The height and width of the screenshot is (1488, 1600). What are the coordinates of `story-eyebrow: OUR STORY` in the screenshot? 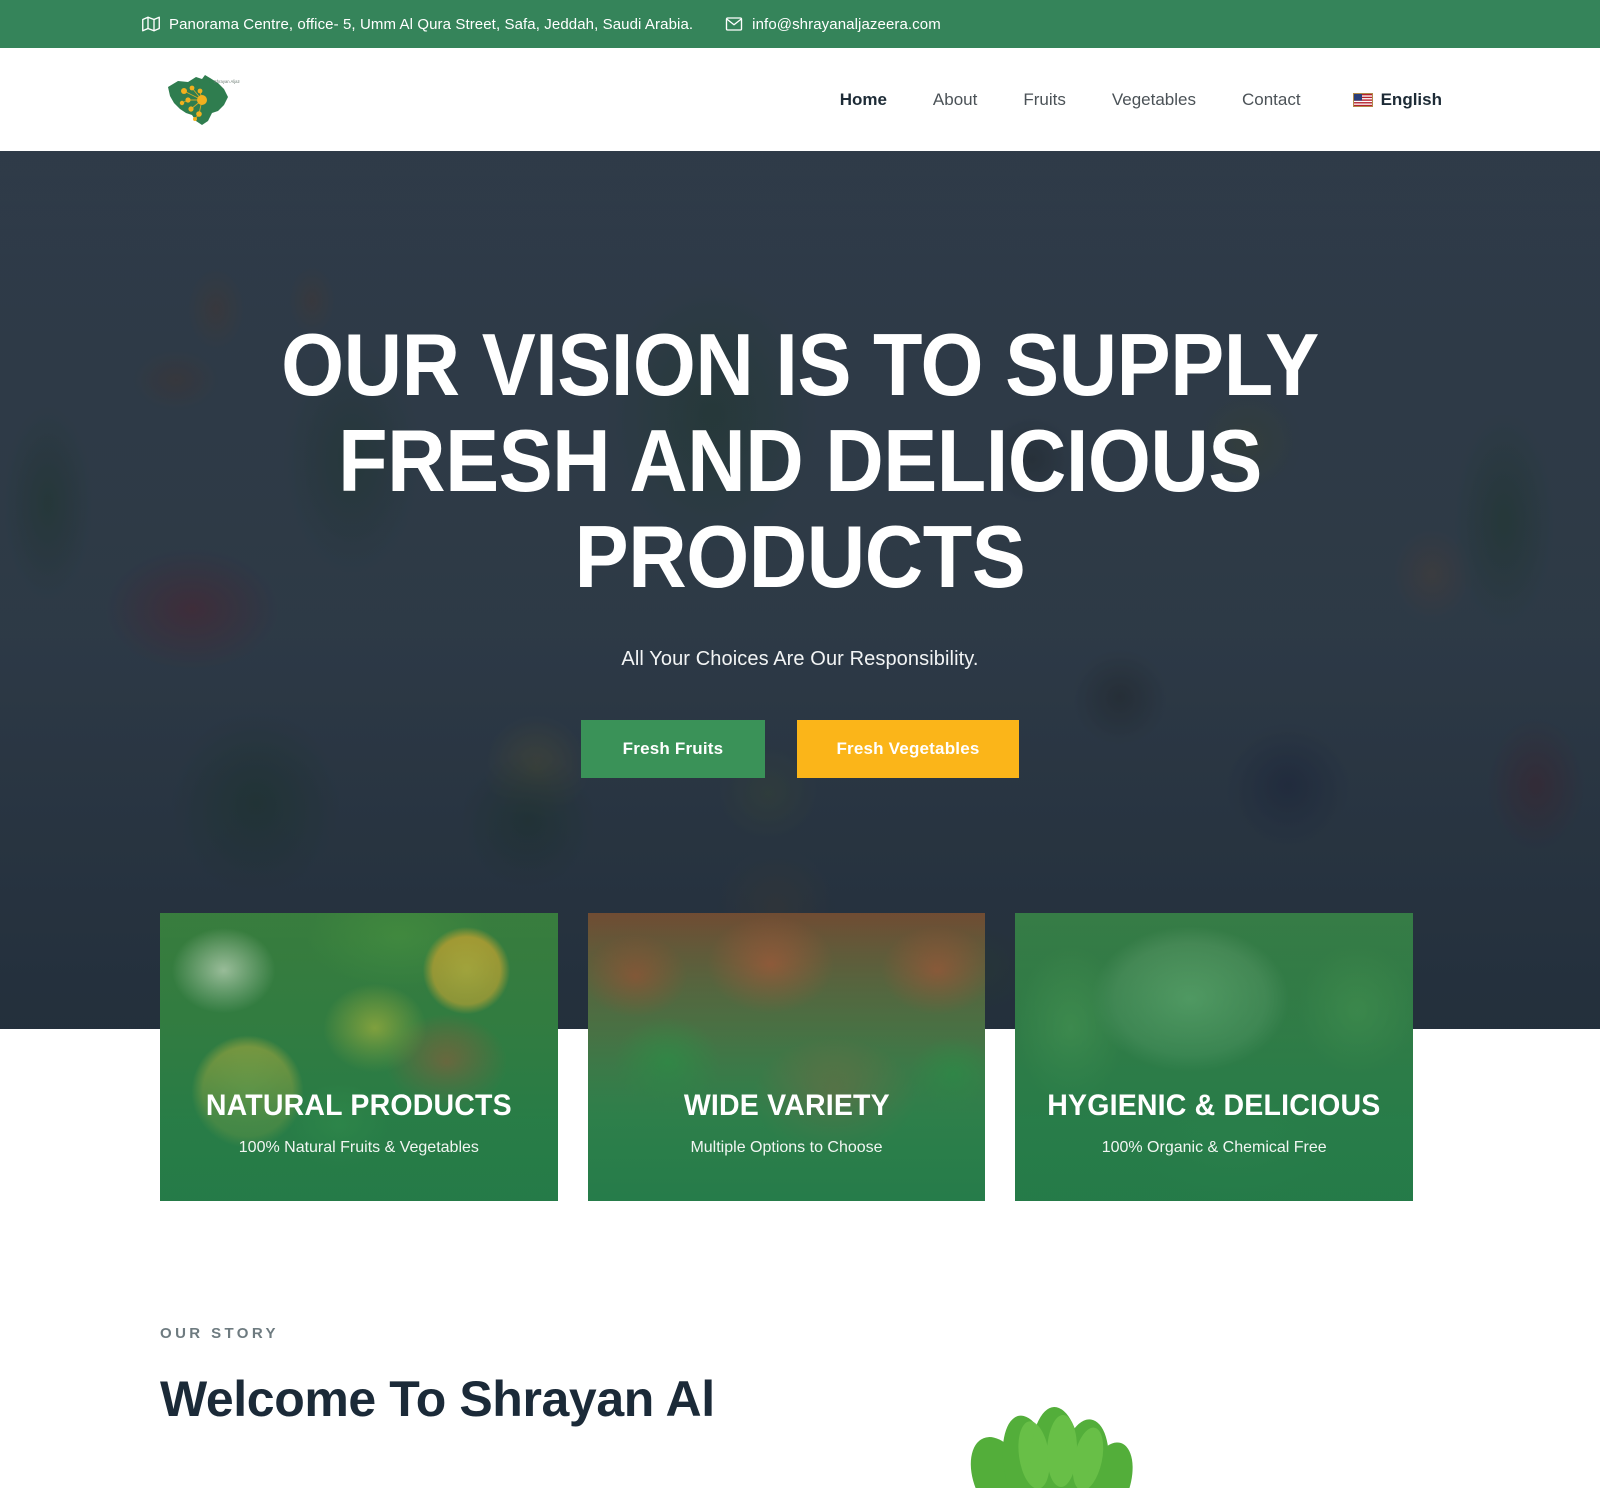 It's located at (219, 1333).